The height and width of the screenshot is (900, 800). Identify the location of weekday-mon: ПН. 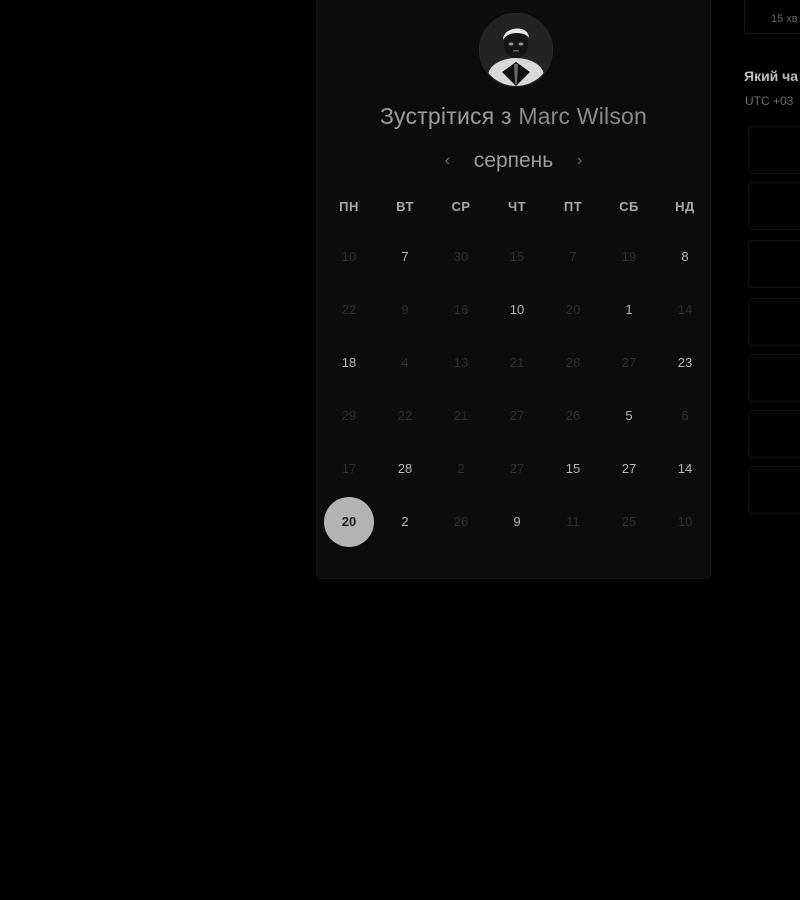
(349, 206).